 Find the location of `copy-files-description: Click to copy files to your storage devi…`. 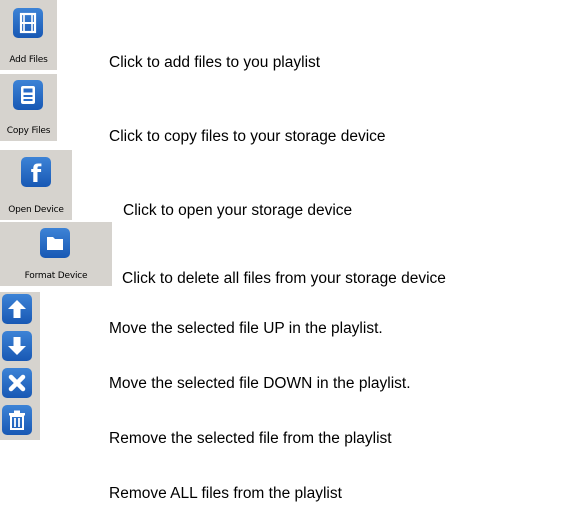

copy-files-description: Click to copy files to your storage devi… is located at coordinates (247, 136).